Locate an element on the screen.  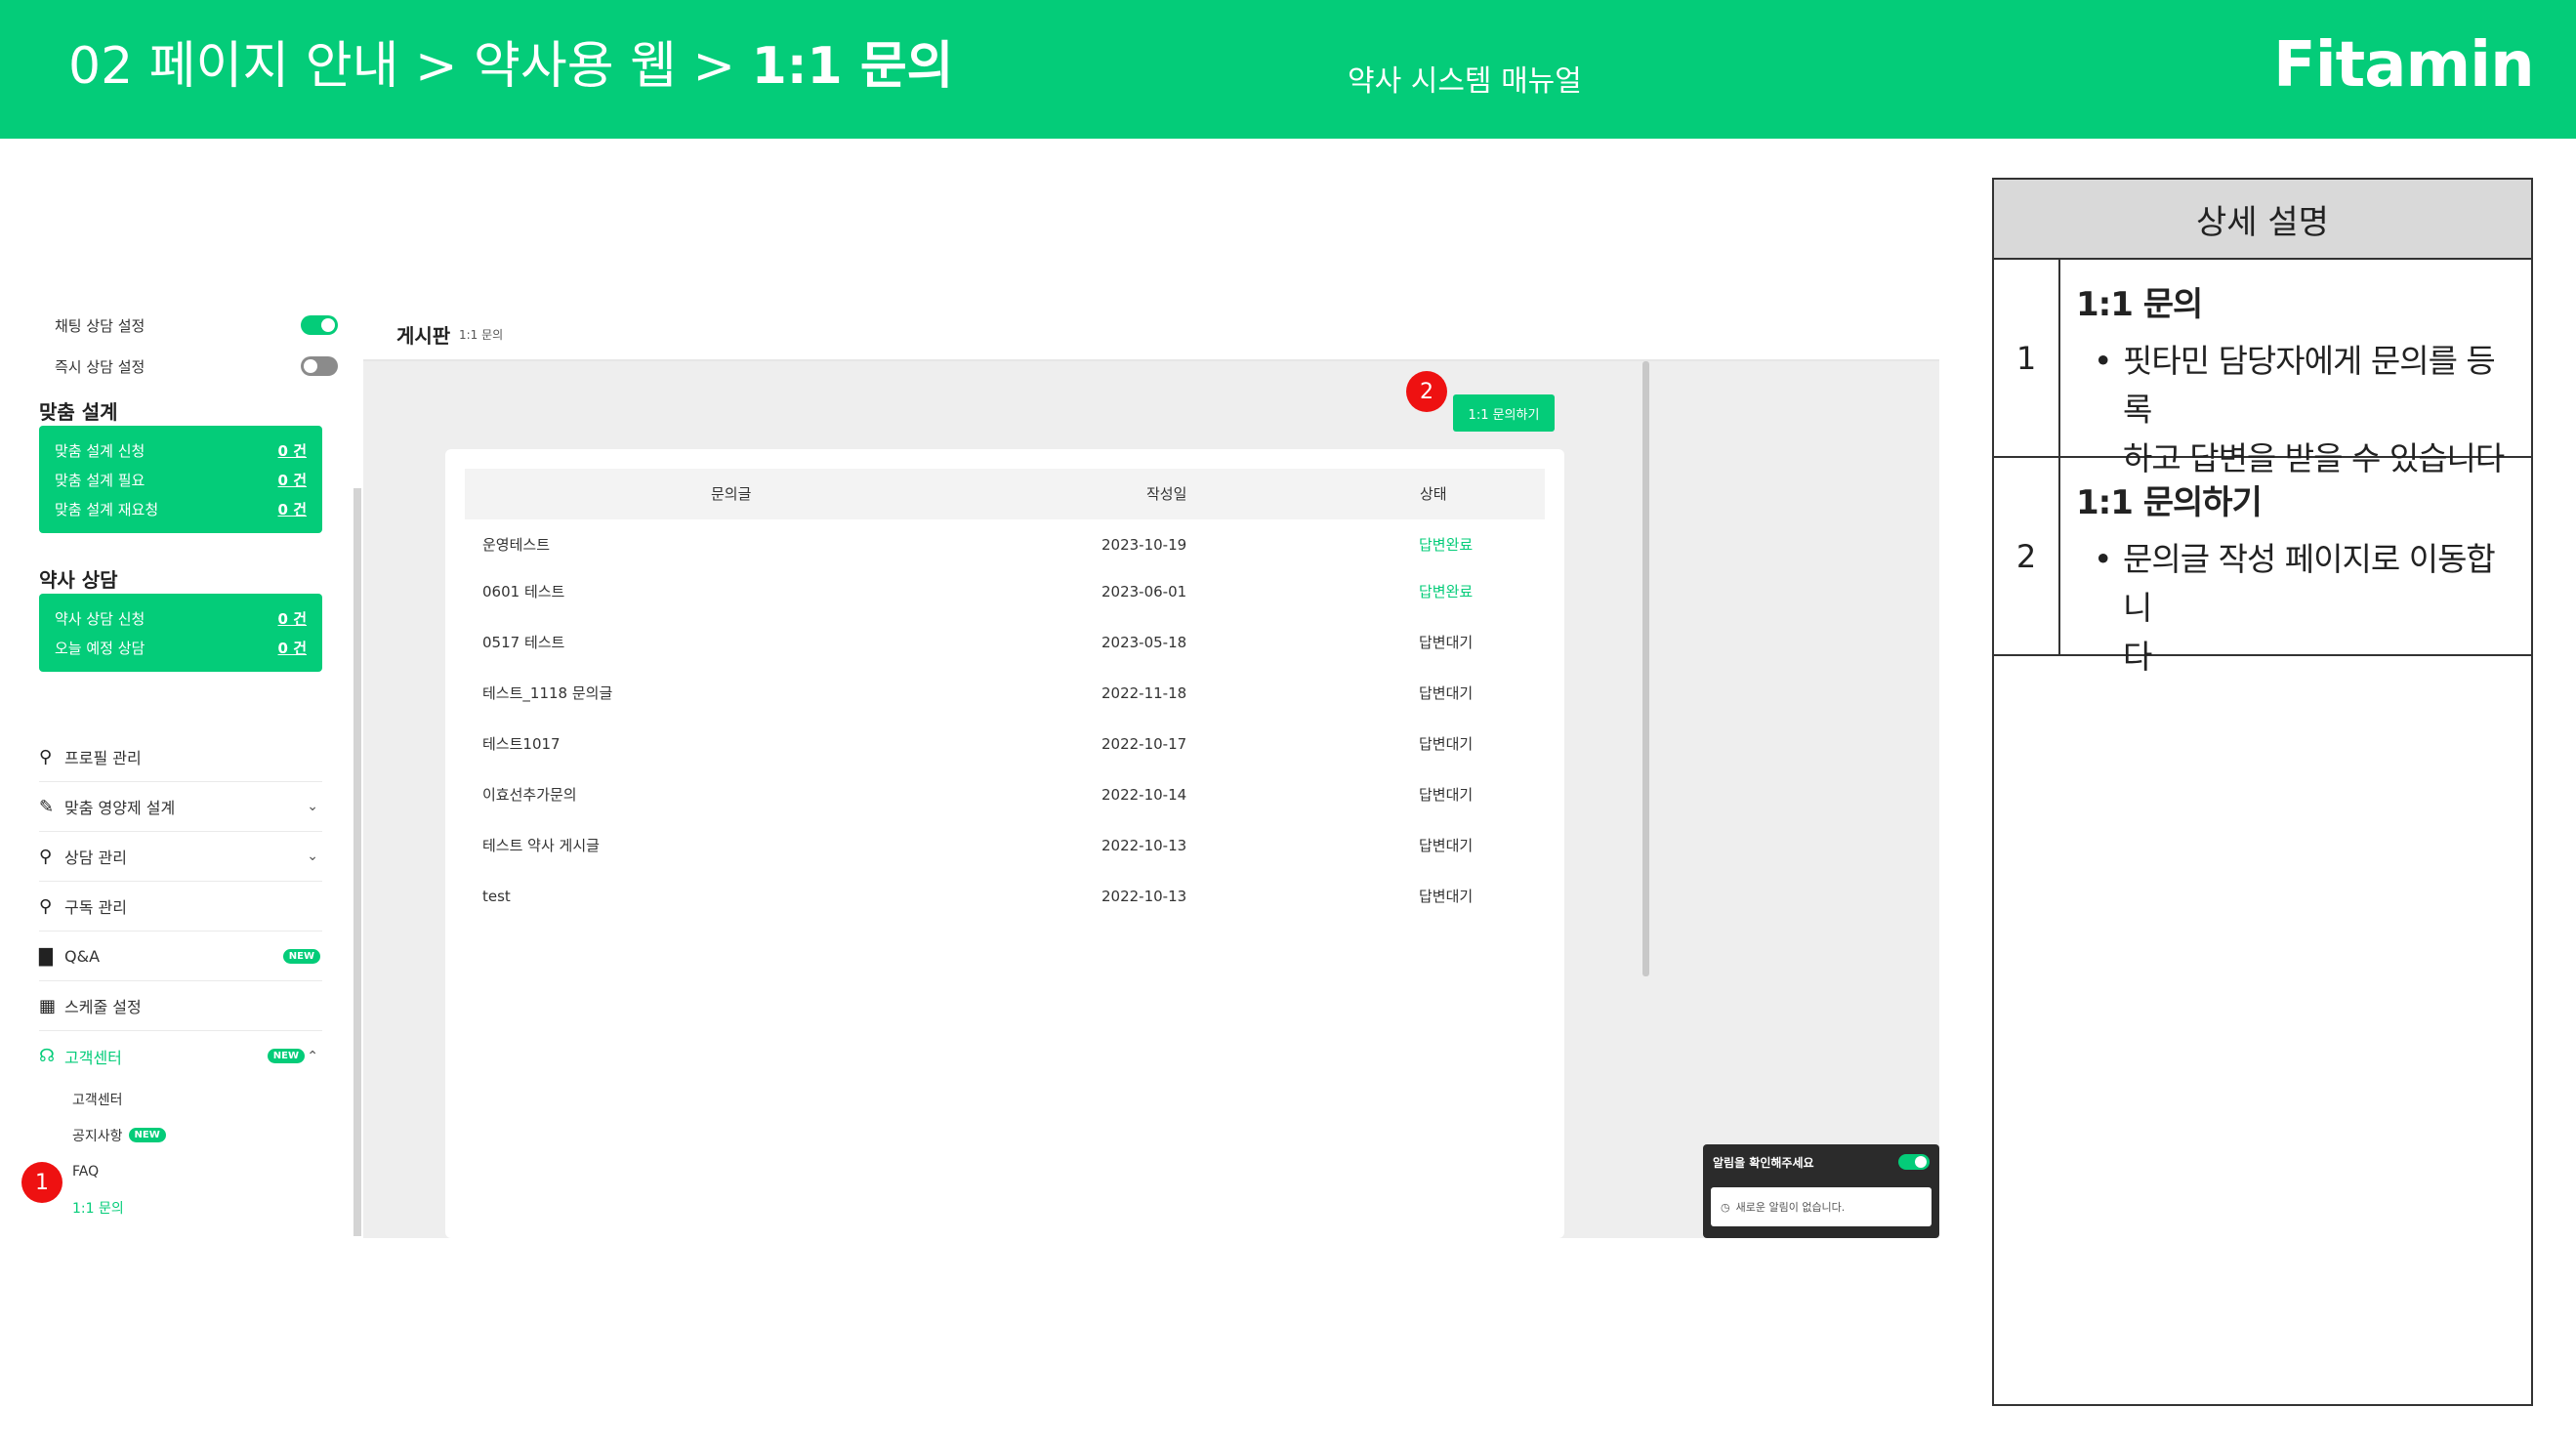
summary-row: 맞춤 설계 재요청 0 건 is located at coordinates (181, 509).